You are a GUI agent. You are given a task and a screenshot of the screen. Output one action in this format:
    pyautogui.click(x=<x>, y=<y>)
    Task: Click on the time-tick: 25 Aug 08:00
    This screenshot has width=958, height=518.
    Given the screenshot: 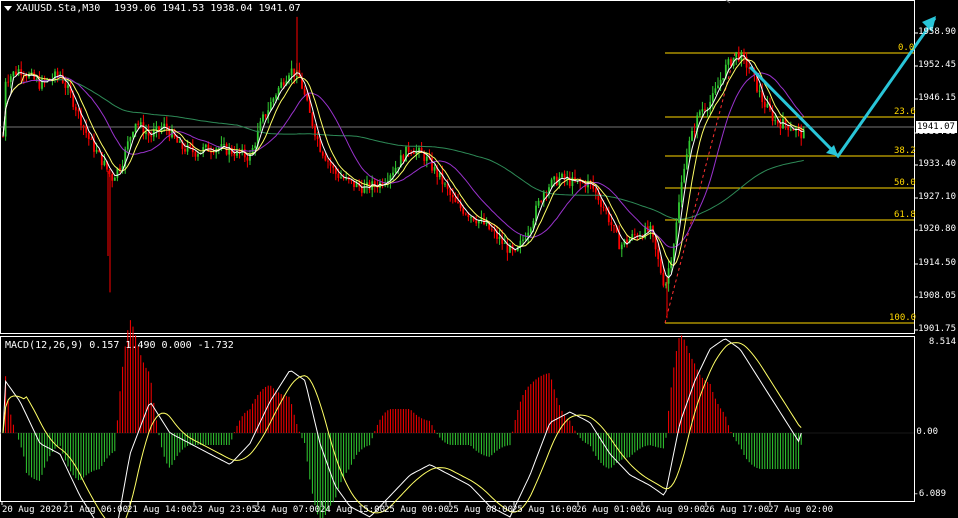 What is the action you would take?
    pyautogui.click(x=481, y=510)
    